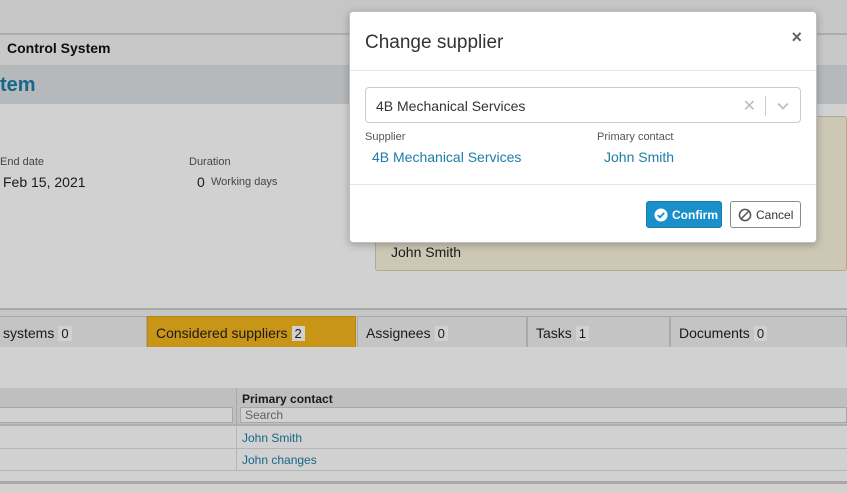  I want to click on cancel-button: Cancel, so click(765, 214).